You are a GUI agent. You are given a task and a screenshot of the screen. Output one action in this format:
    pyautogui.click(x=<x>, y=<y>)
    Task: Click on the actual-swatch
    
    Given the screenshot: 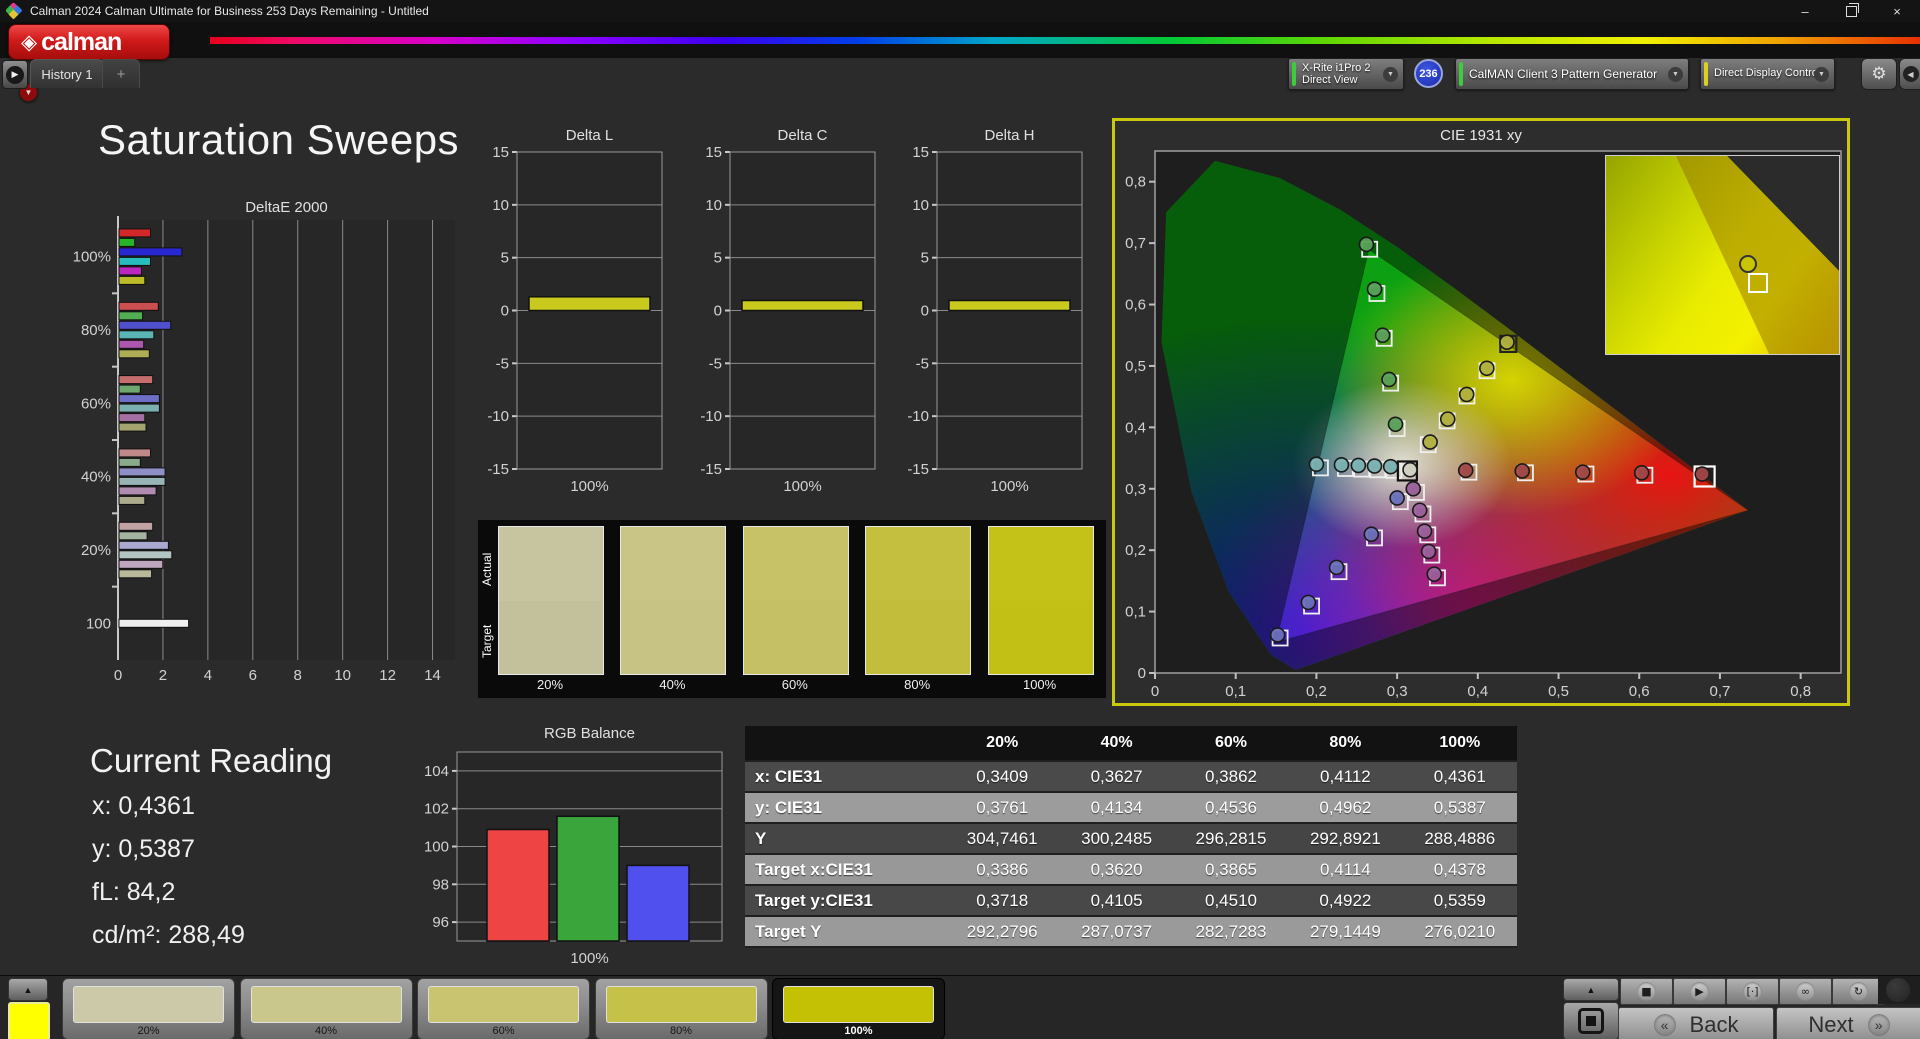 What is the action you would take?
    pyautogui.click(x=1040, y=564)
    